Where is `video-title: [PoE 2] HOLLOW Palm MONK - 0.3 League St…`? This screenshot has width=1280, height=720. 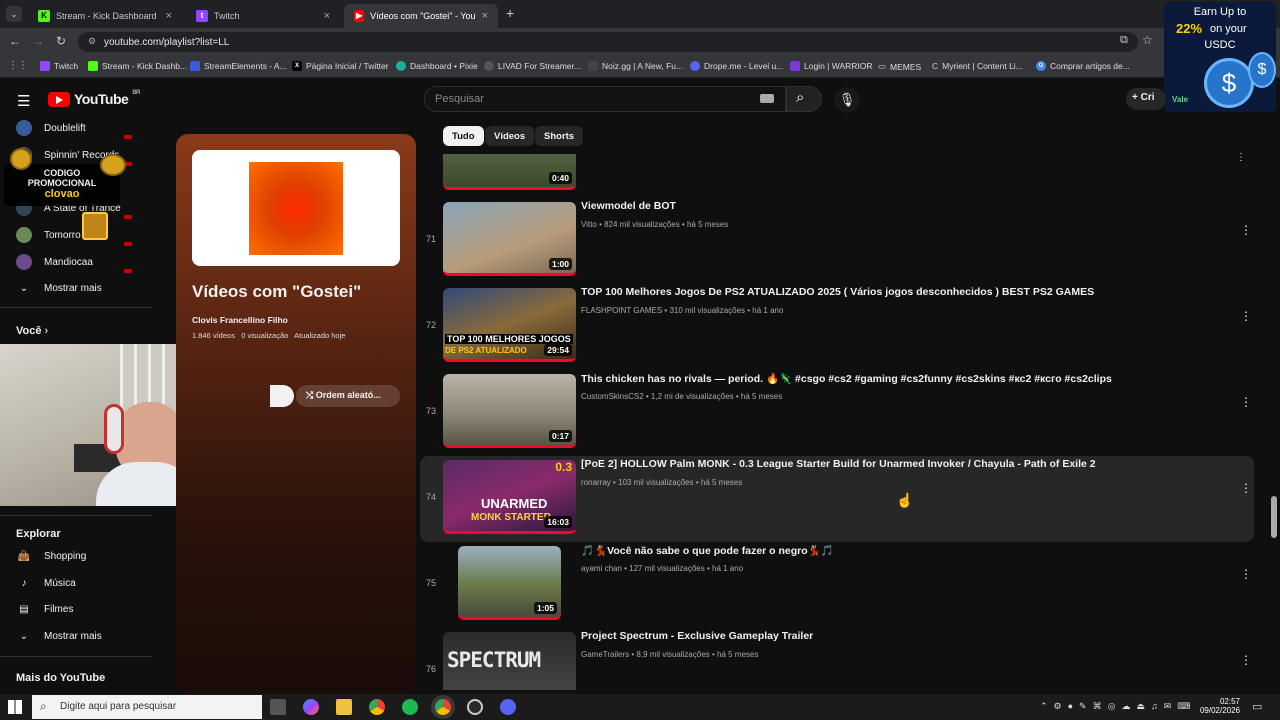 video-title: [PoE 2] HOLLOW Palm MONK - 0.3 League St… is located at coordinates (838, 464).